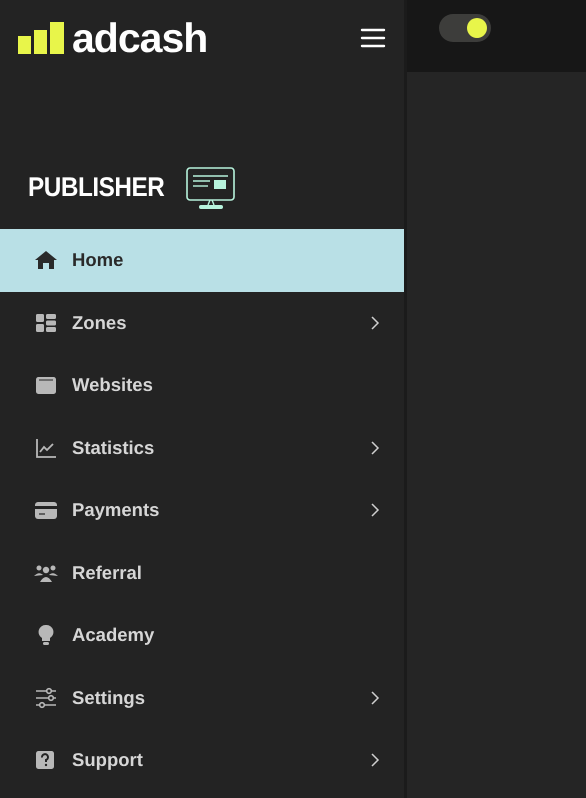 The image size is (586, 798). Describe the element at coordinates (140, 38) in the screenshot. I see `brand-name: adcash` at that location.